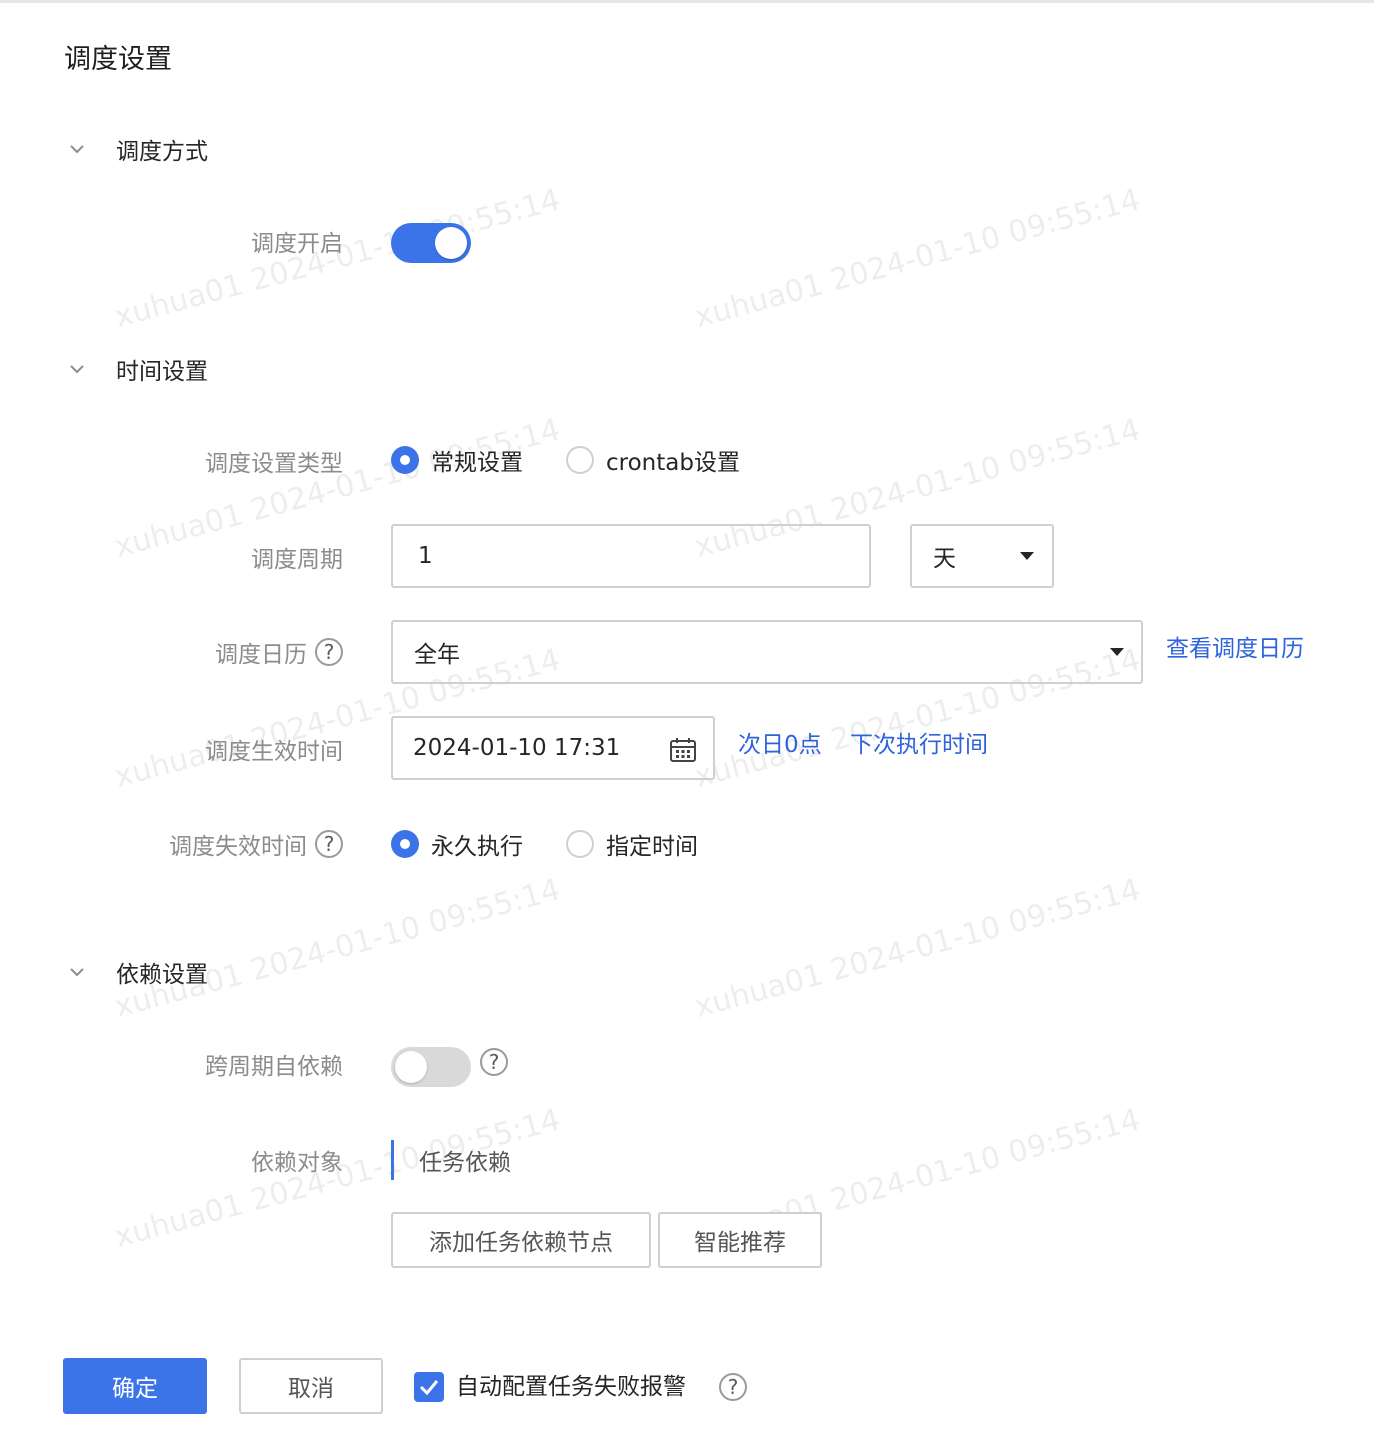 Image resolution: width=1374 pixels, height=1432 pixels. Describe the element at coordinates (274, 464) in the screenshot. I see `schedule-type-label: 调度设置类型` at that location.